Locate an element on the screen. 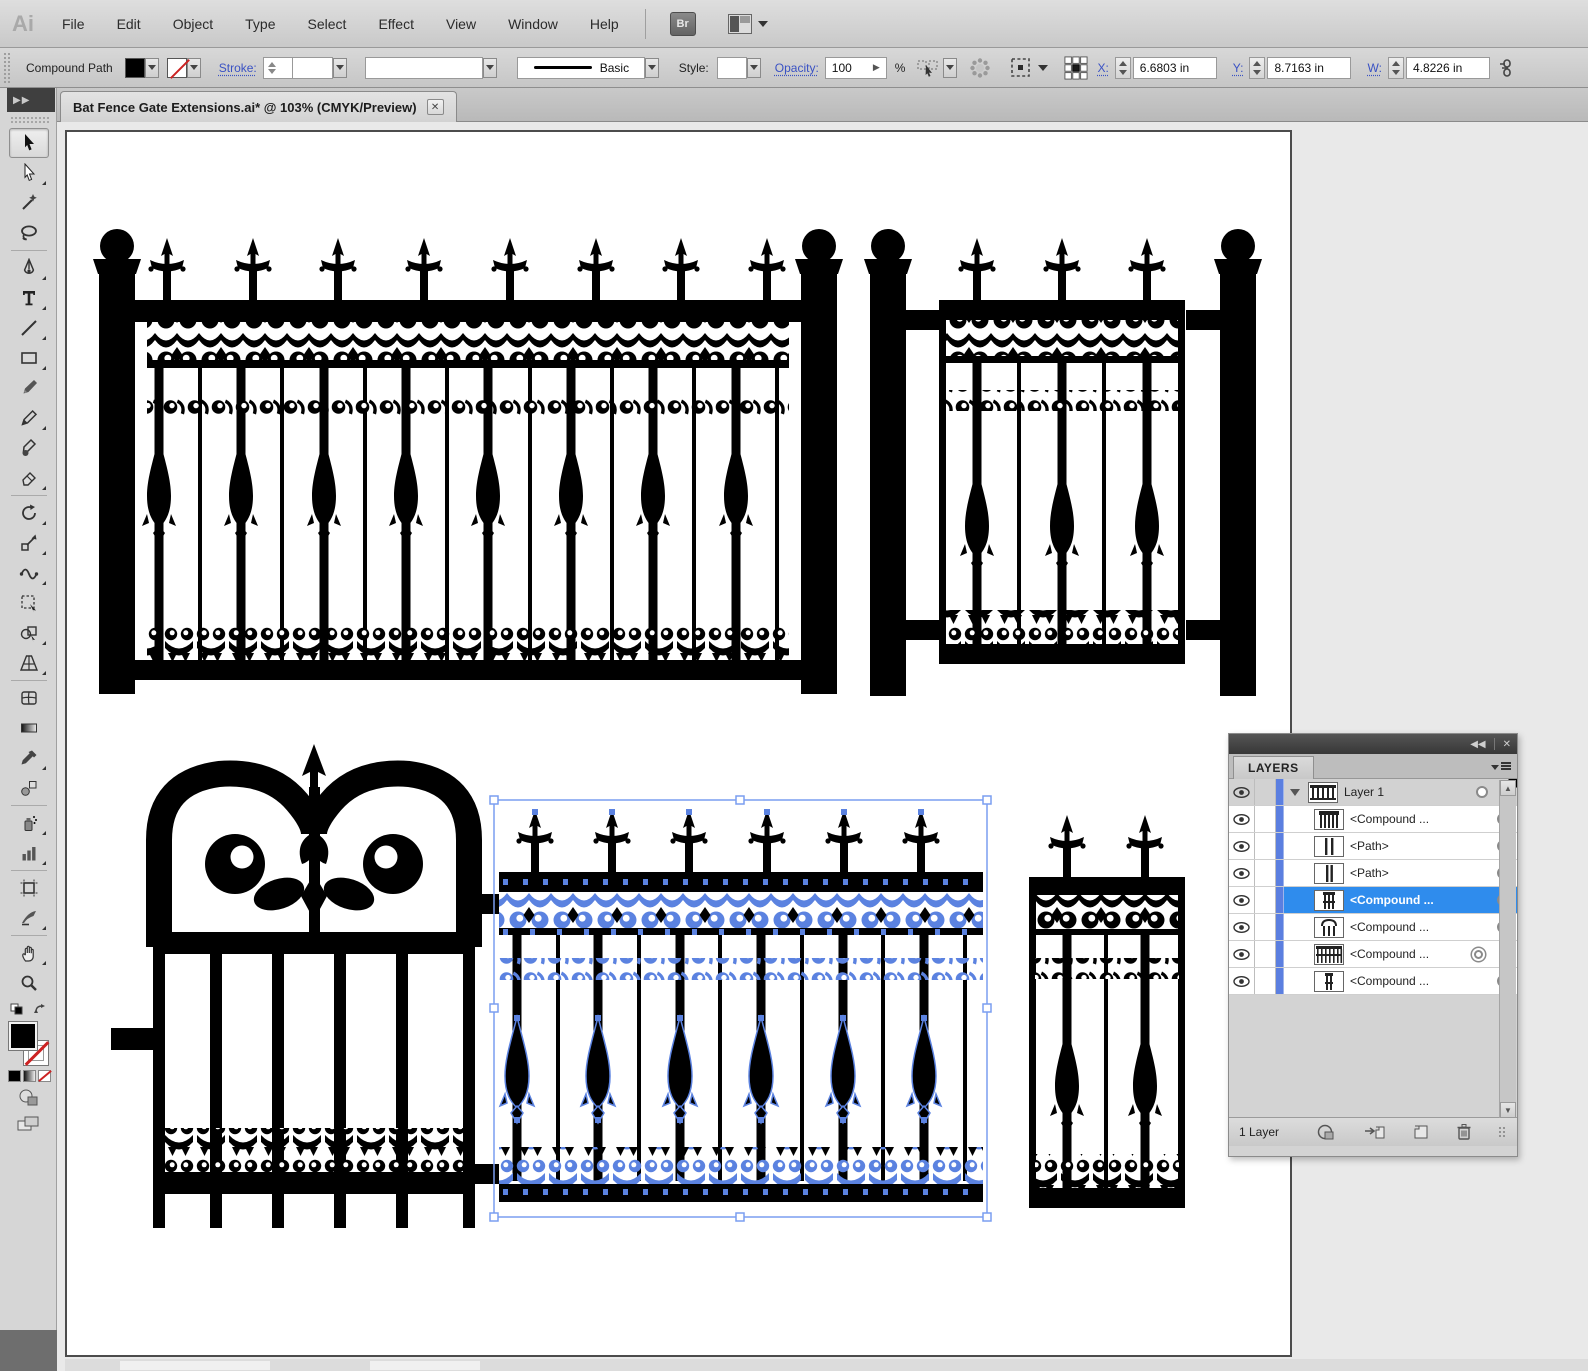  default-colors-icon is located at coordinates (17, 1009).